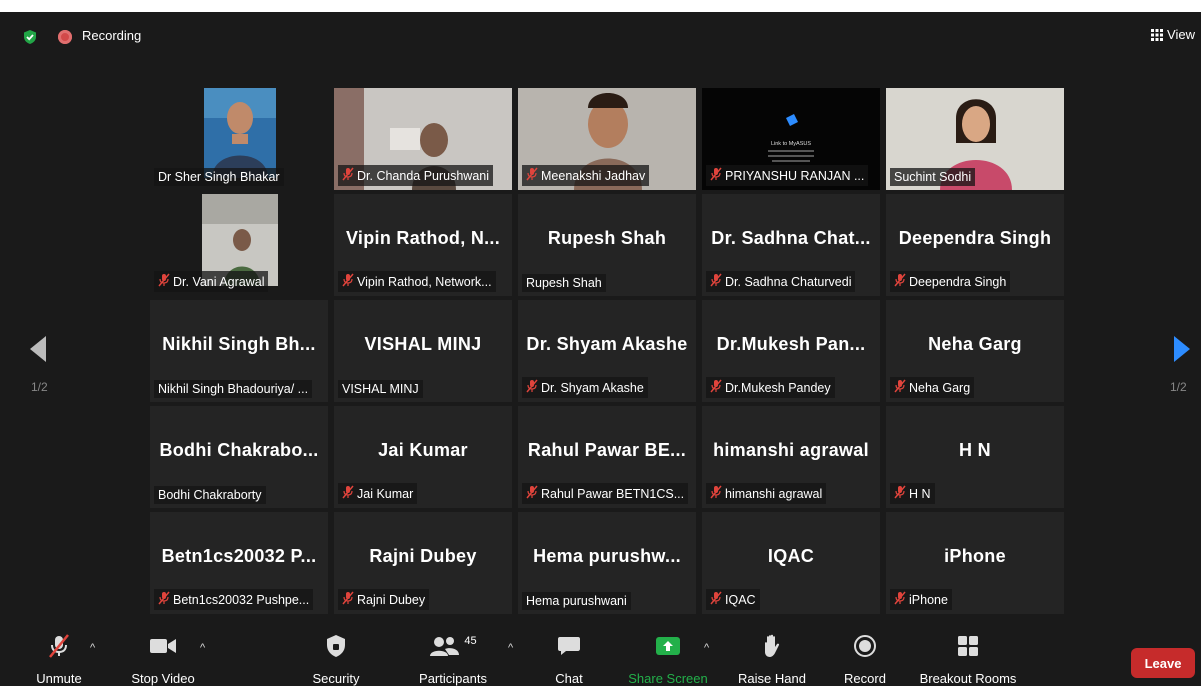 This screenshot has width=1201, height=686. Describe the element at coordinates (576, 601) in the screenshot. I see `participant-name-label: Hema purushwani` at that location.